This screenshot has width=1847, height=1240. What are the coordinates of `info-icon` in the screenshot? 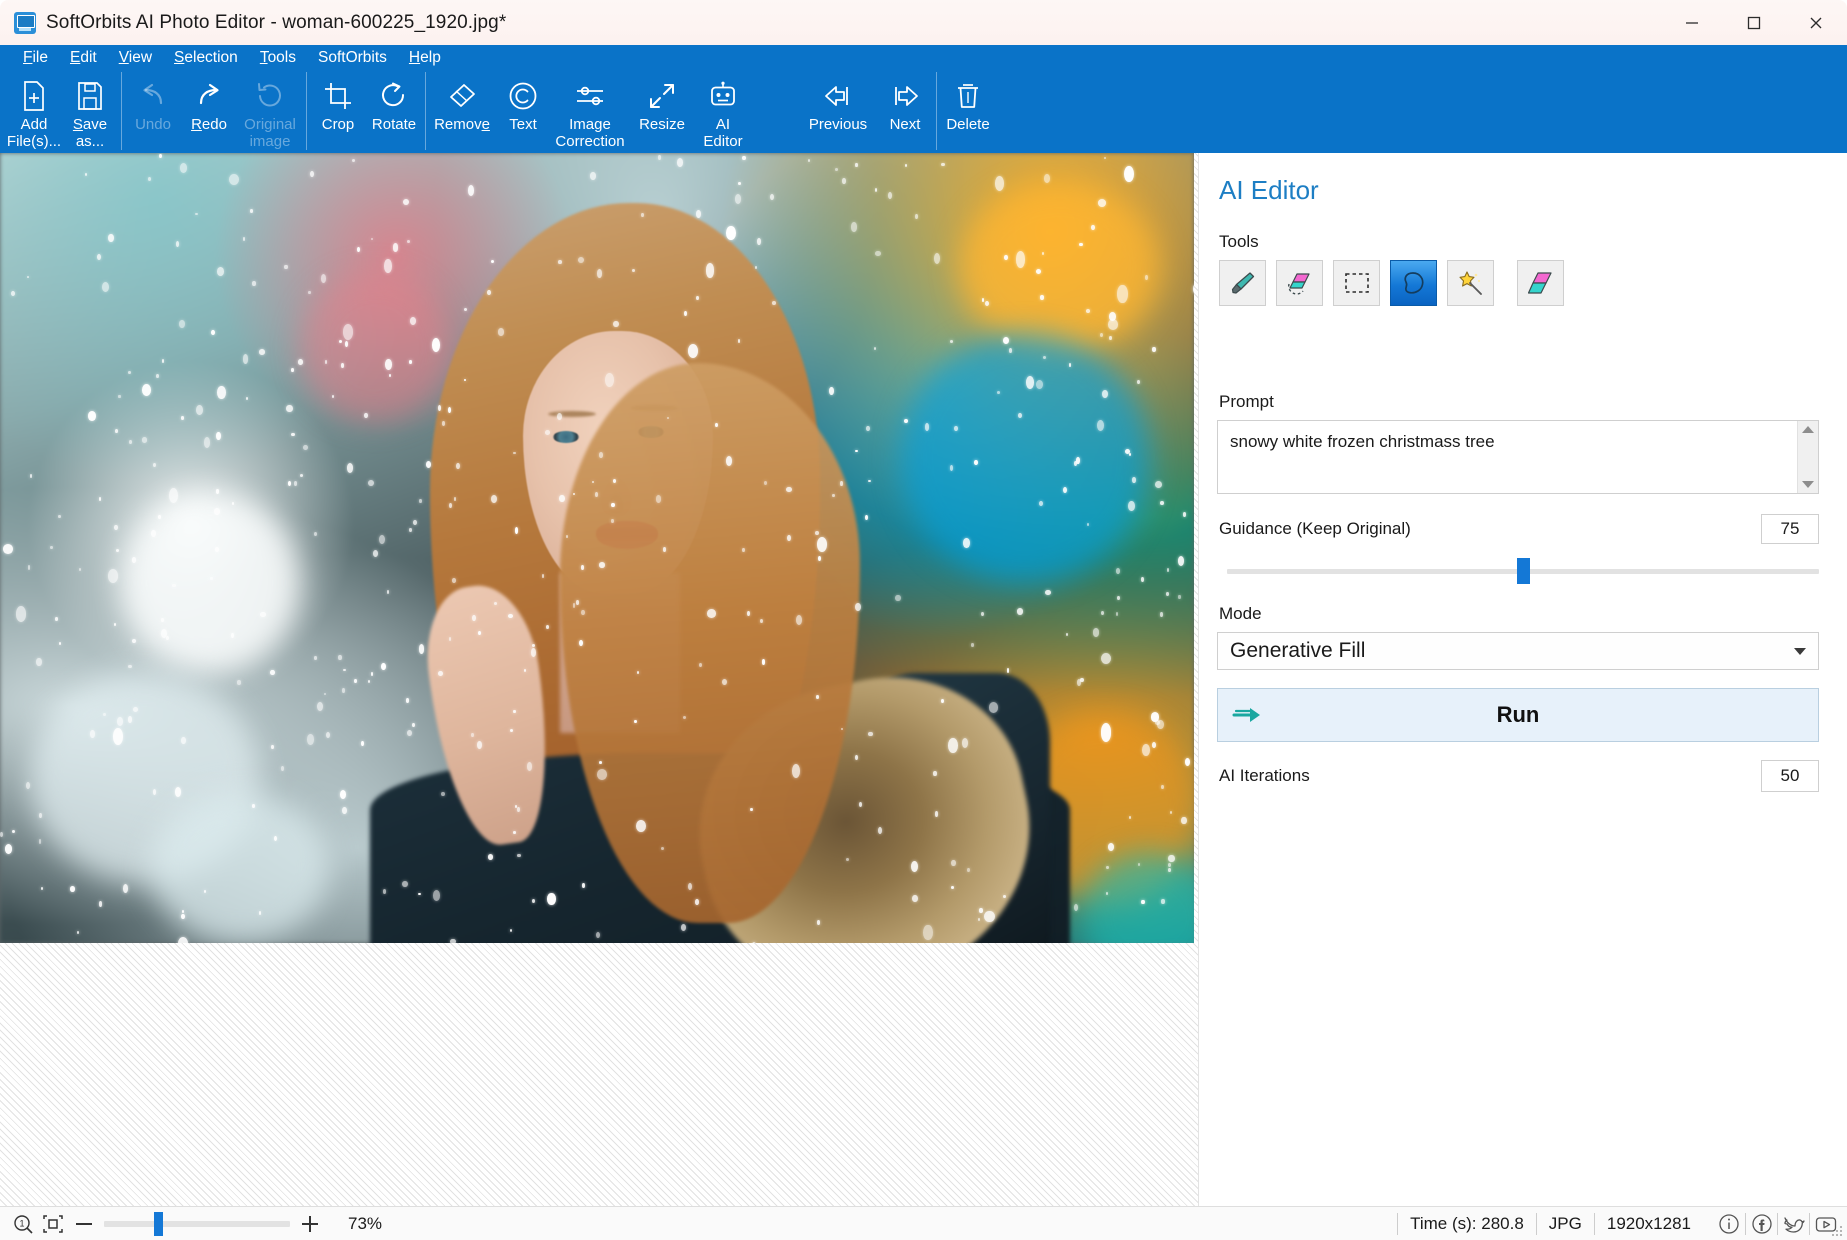 It's located at (1729, 1224).